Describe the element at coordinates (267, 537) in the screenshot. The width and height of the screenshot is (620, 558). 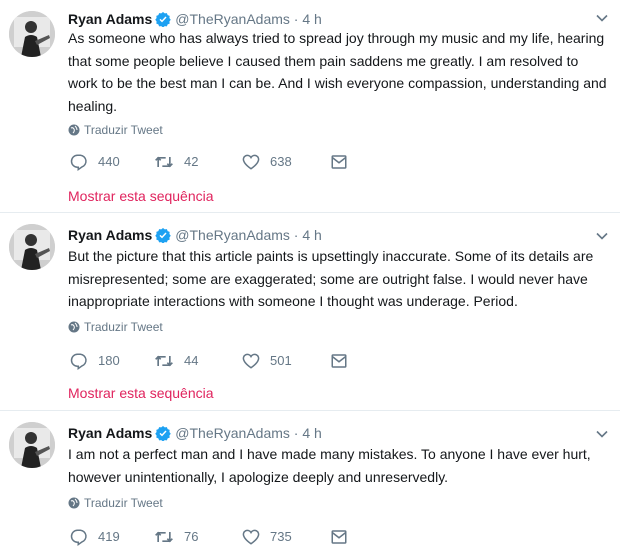
I see `like-button: 735` at that location.